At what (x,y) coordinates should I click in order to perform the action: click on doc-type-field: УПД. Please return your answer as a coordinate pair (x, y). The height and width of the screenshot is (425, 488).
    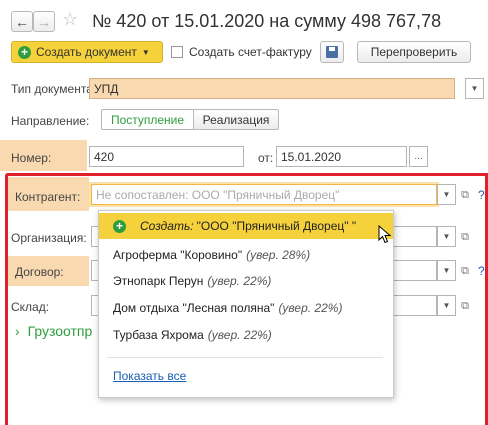
    Looking at the image, I should click on (272, 88).